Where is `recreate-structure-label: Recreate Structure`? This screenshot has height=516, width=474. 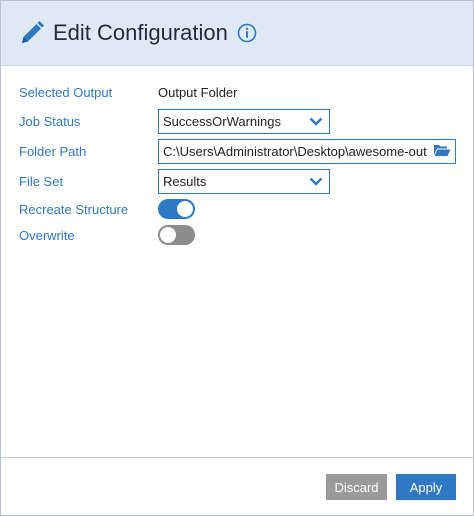
recreate-structure-label: Recreate Structure is located at coordinates (74, 209).